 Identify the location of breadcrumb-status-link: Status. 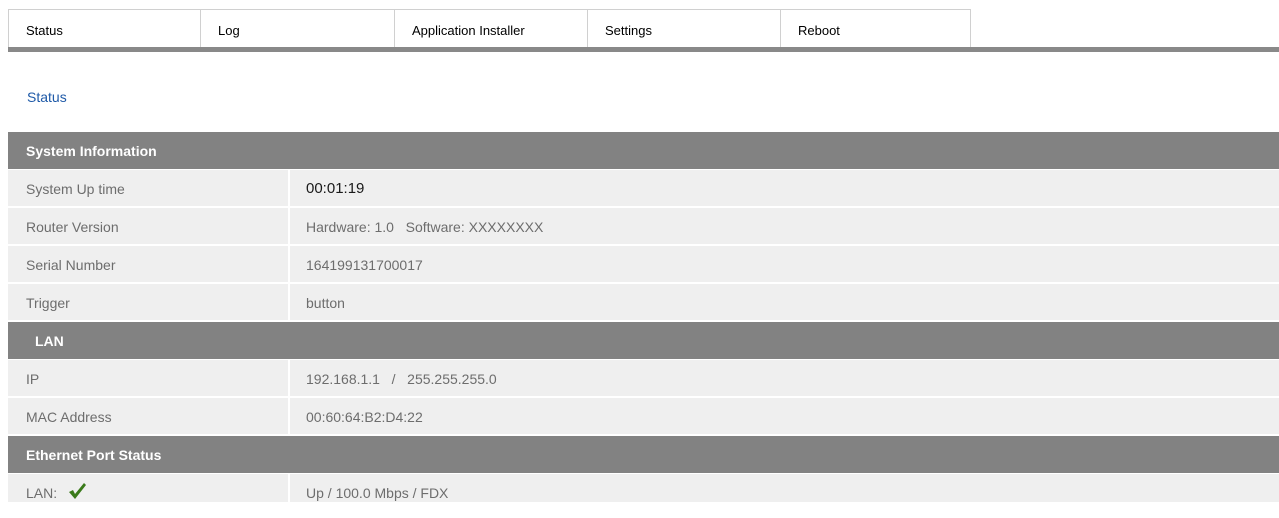
(47, 97).